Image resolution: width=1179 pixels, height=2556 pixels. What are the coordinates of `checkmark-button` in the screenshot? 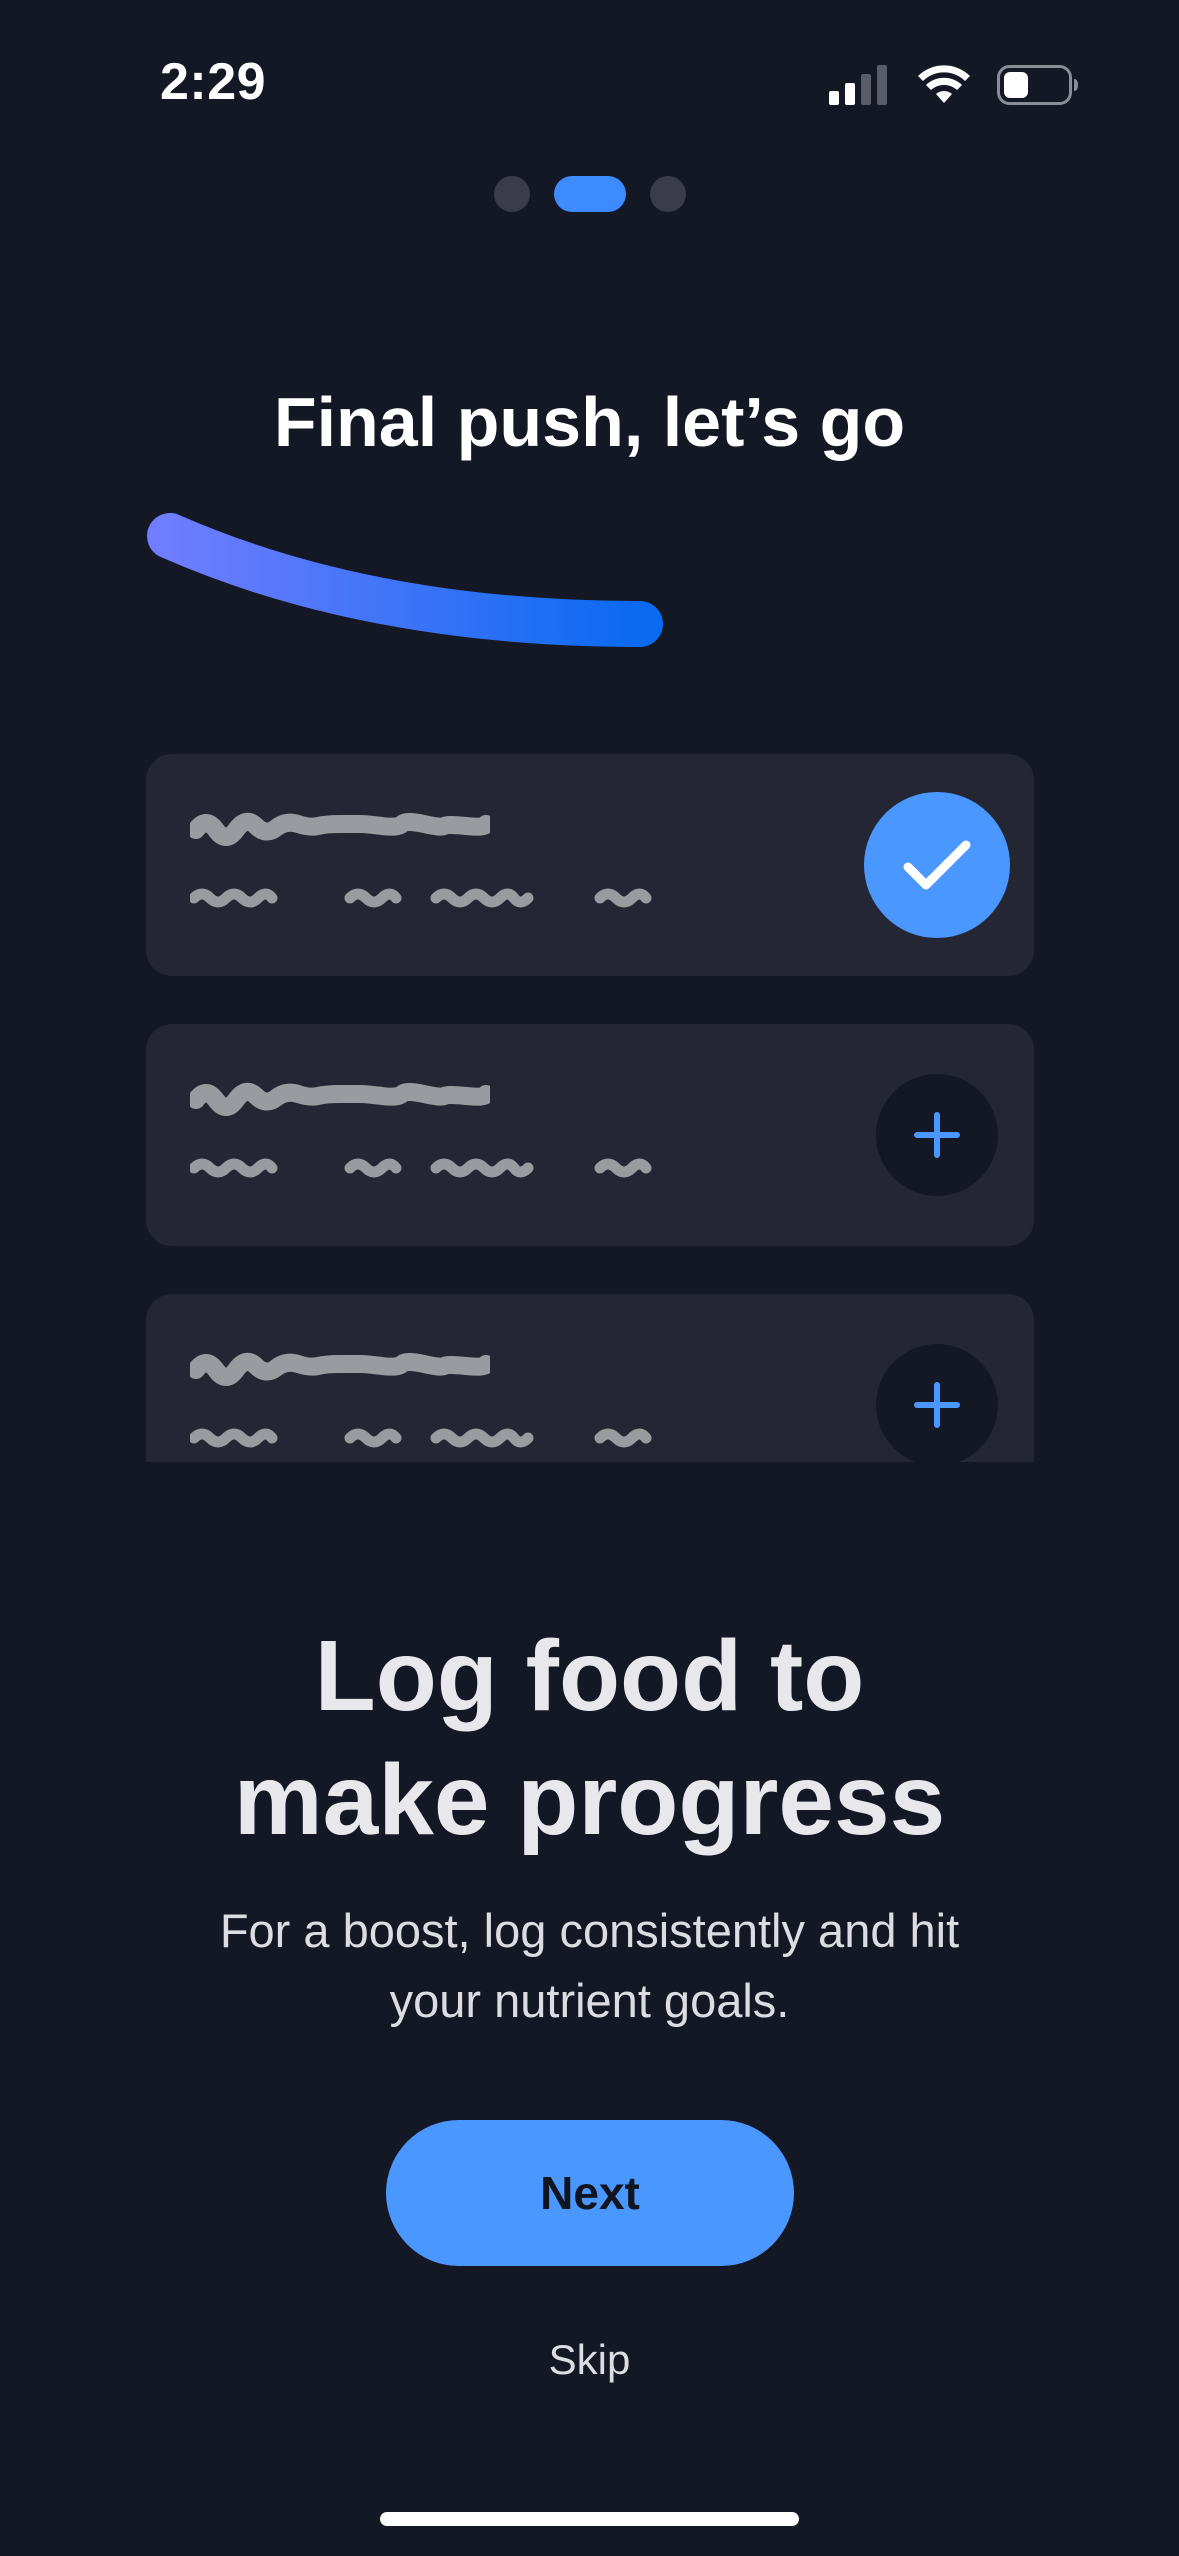 It's located at (937, 865).